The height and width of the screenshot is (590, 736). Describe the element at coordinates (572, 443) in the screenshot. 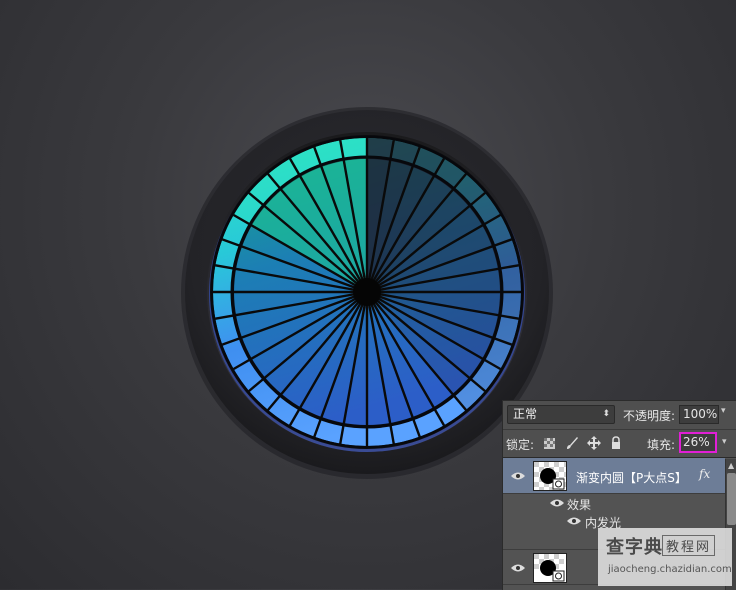

I see `brush-icon` at that location.